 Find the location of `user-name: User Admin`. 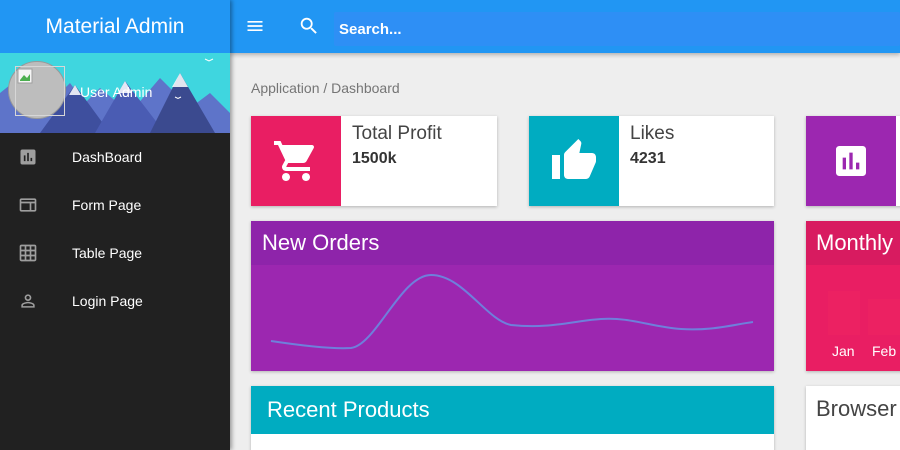

user-name: User Admin is located at coordinates (116, 92).